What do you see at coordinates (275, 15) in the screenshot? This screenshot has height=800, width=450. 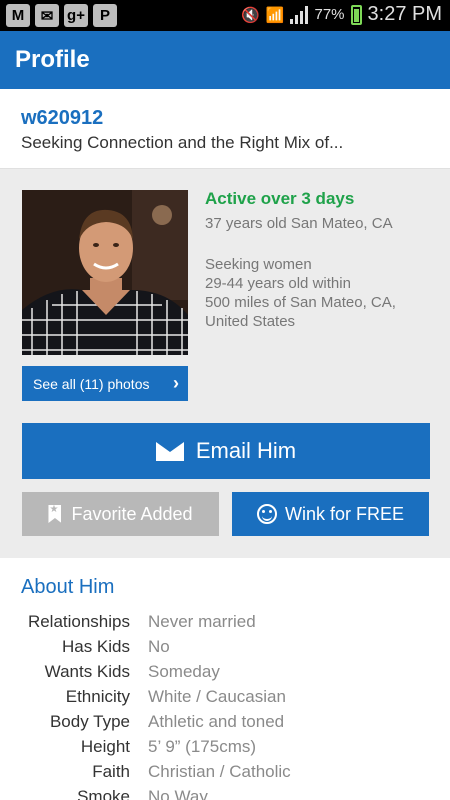 I see `wifi-icon: 📶` at bounding box center [275, 15].